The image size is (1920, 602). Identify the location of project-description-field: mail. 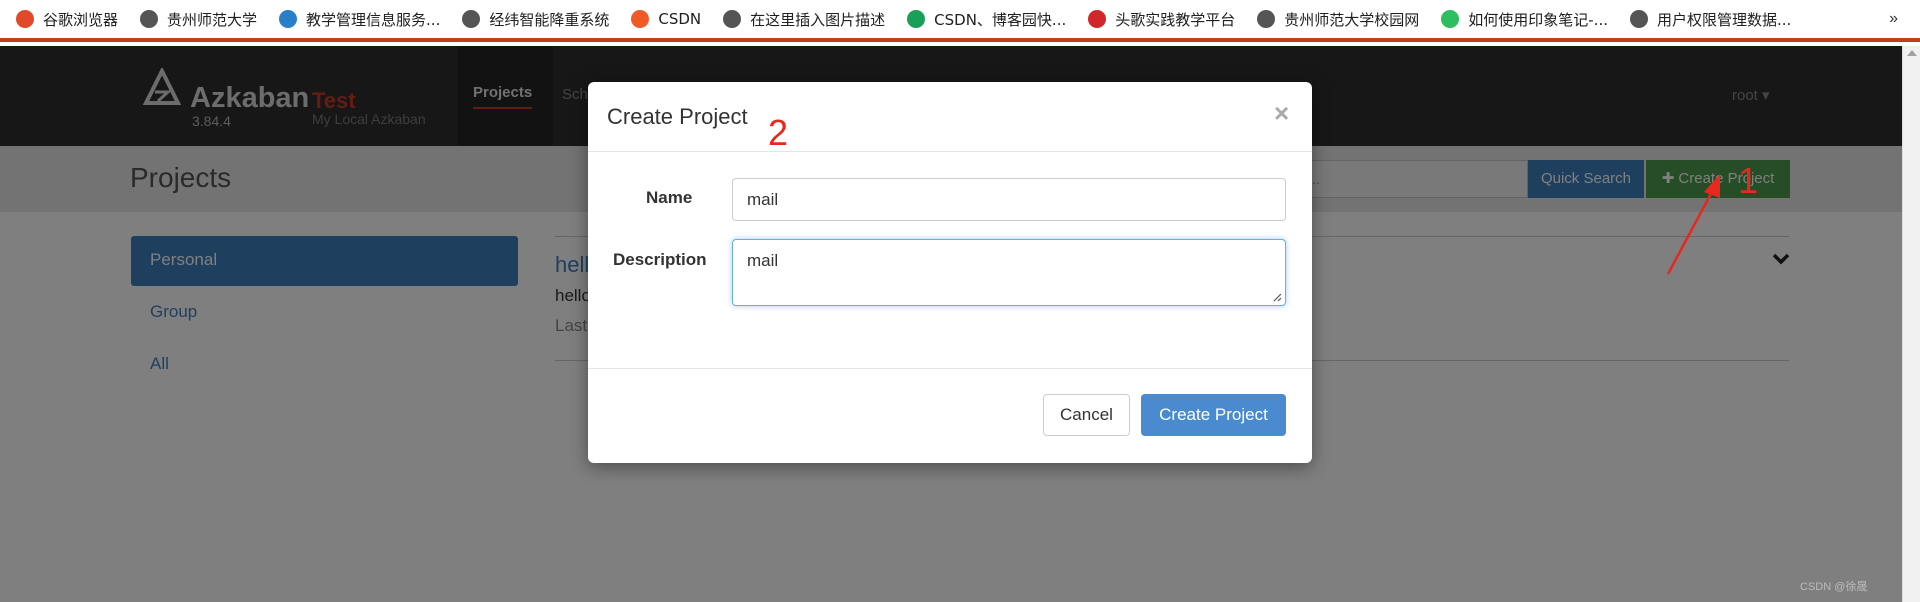
(1009, 272).